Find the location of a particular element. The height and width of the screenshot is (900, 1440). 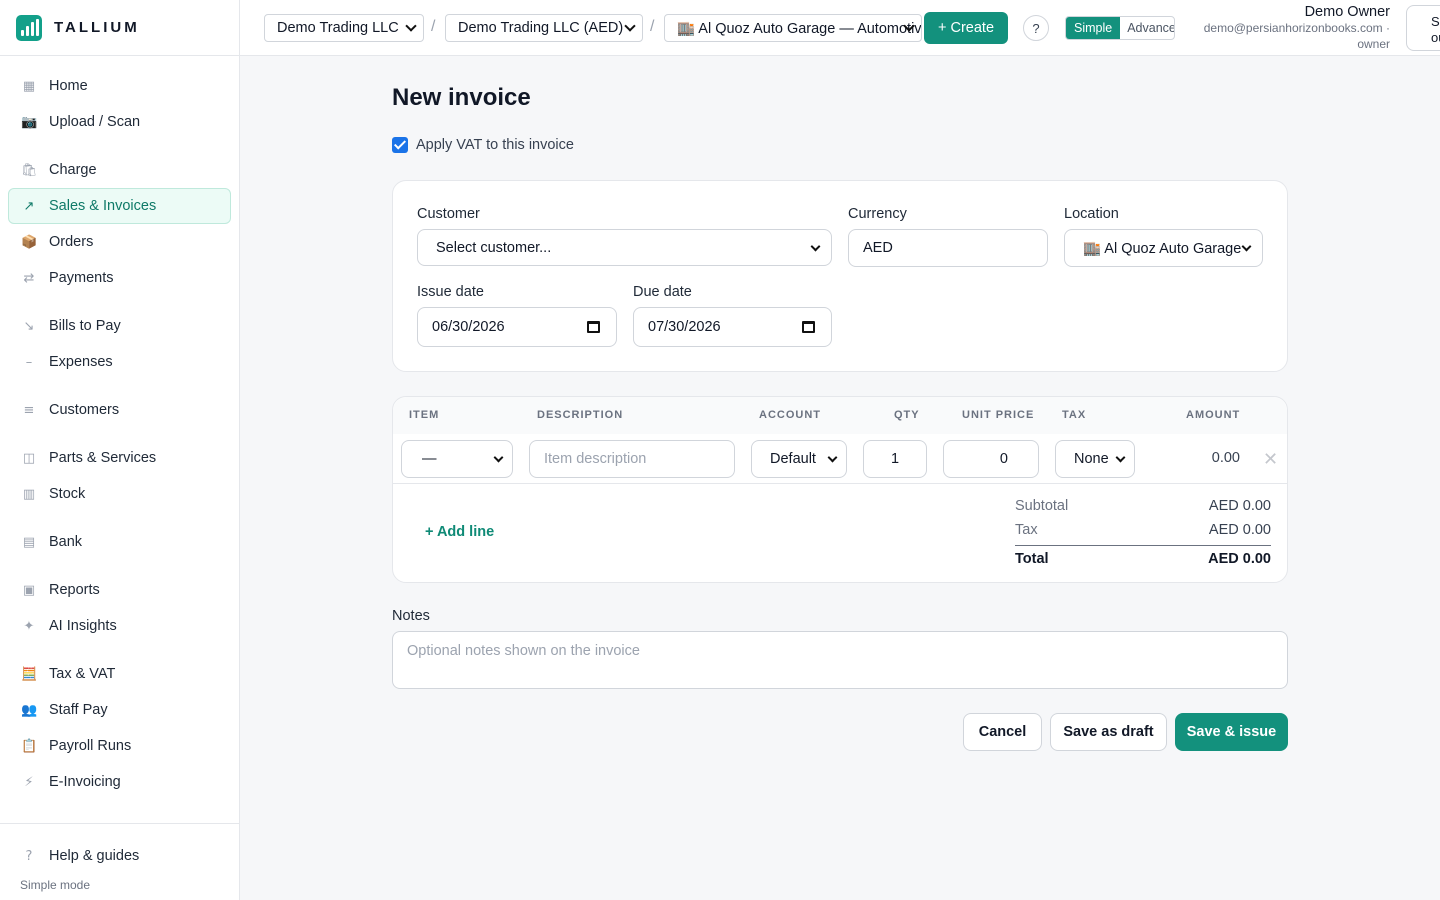

ledger-select: Demo Trading LLC (AED) is located at coordinates (544, 28).